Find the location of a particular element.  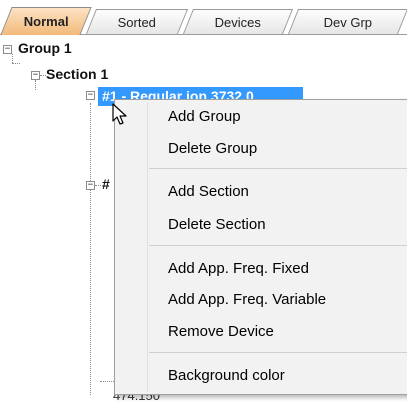

menu-item-remove-device: Remove Device is located at coordinates (261, 332).